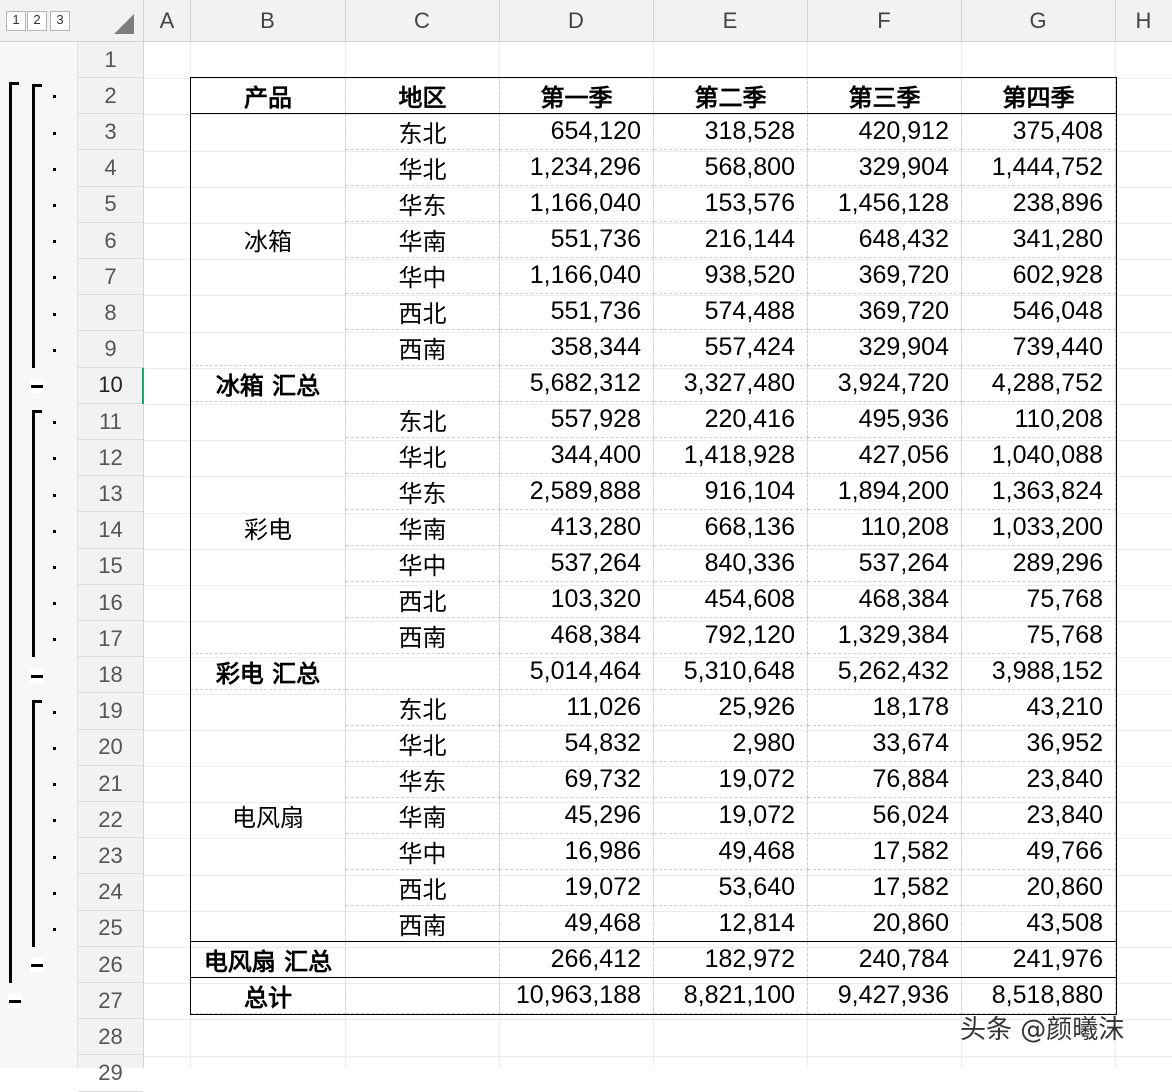 Image resolution: width=1172 pixels, height=1092 pixels. Describe the element at coordinates (268, 815) in the screenshot. I see `product-cell: 电风扇` at that location.